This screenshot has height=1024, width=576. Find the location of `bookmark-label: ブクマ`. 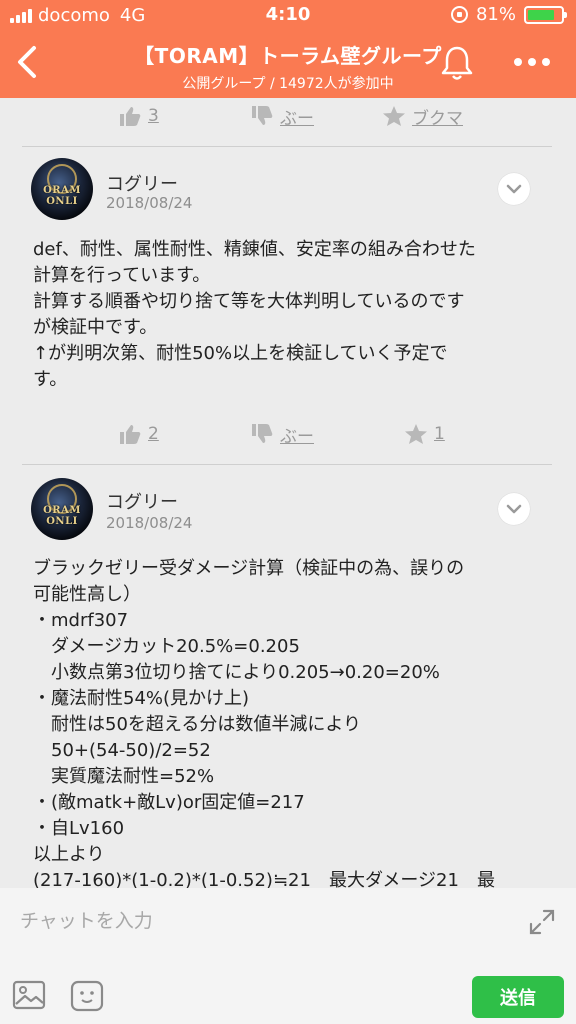

bookmark-label: ブクマ is located at coordinates (437, 118).